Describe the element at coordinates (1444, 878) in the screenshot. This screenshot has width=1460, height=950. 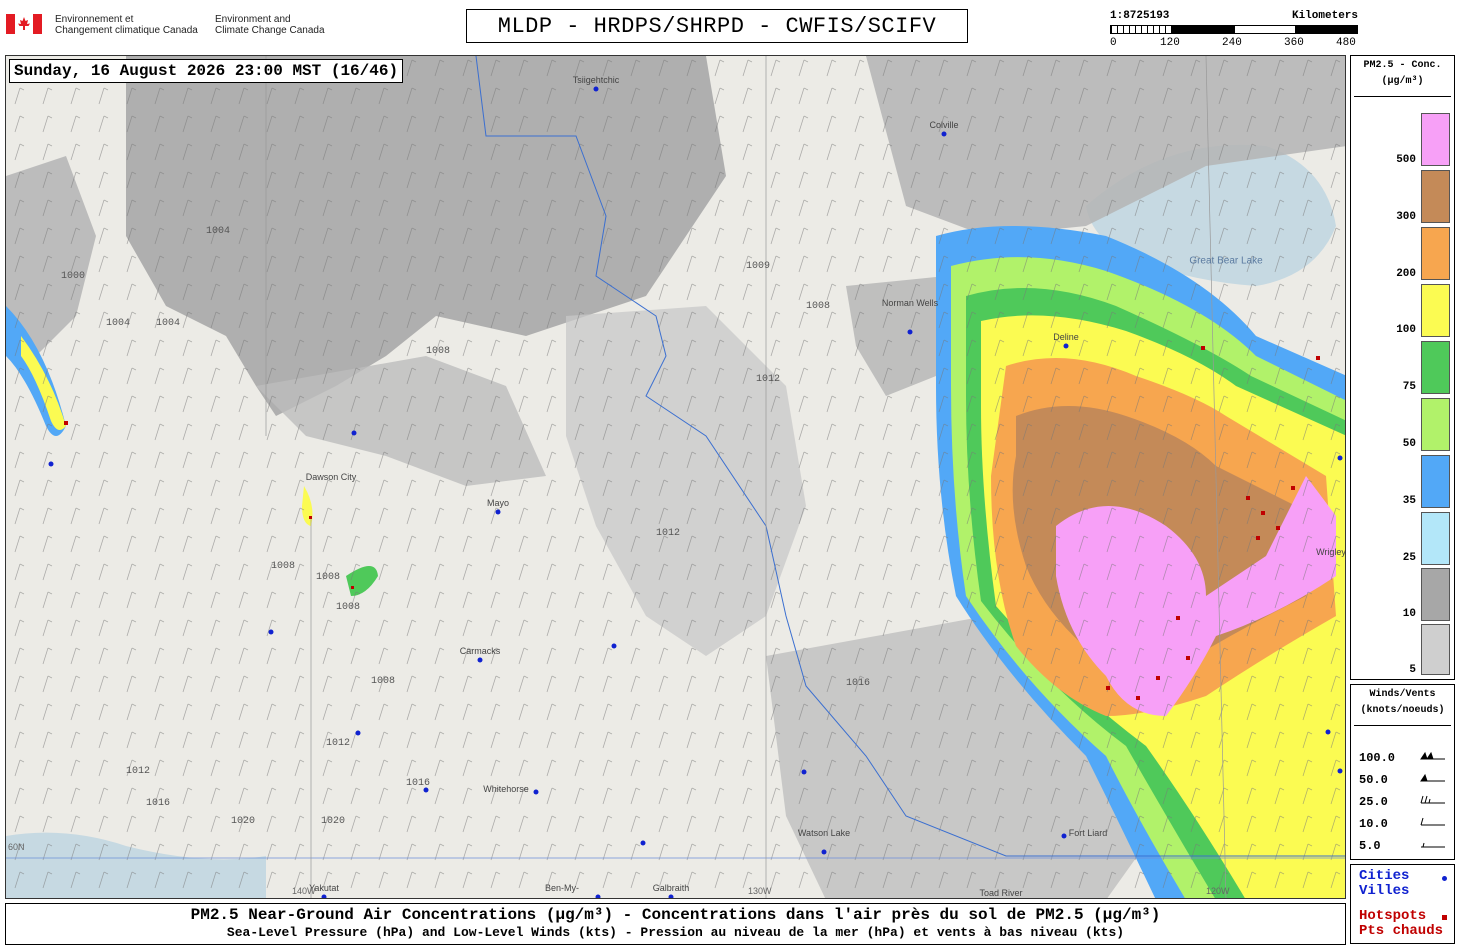
I see `city-marker-icon` at that location.